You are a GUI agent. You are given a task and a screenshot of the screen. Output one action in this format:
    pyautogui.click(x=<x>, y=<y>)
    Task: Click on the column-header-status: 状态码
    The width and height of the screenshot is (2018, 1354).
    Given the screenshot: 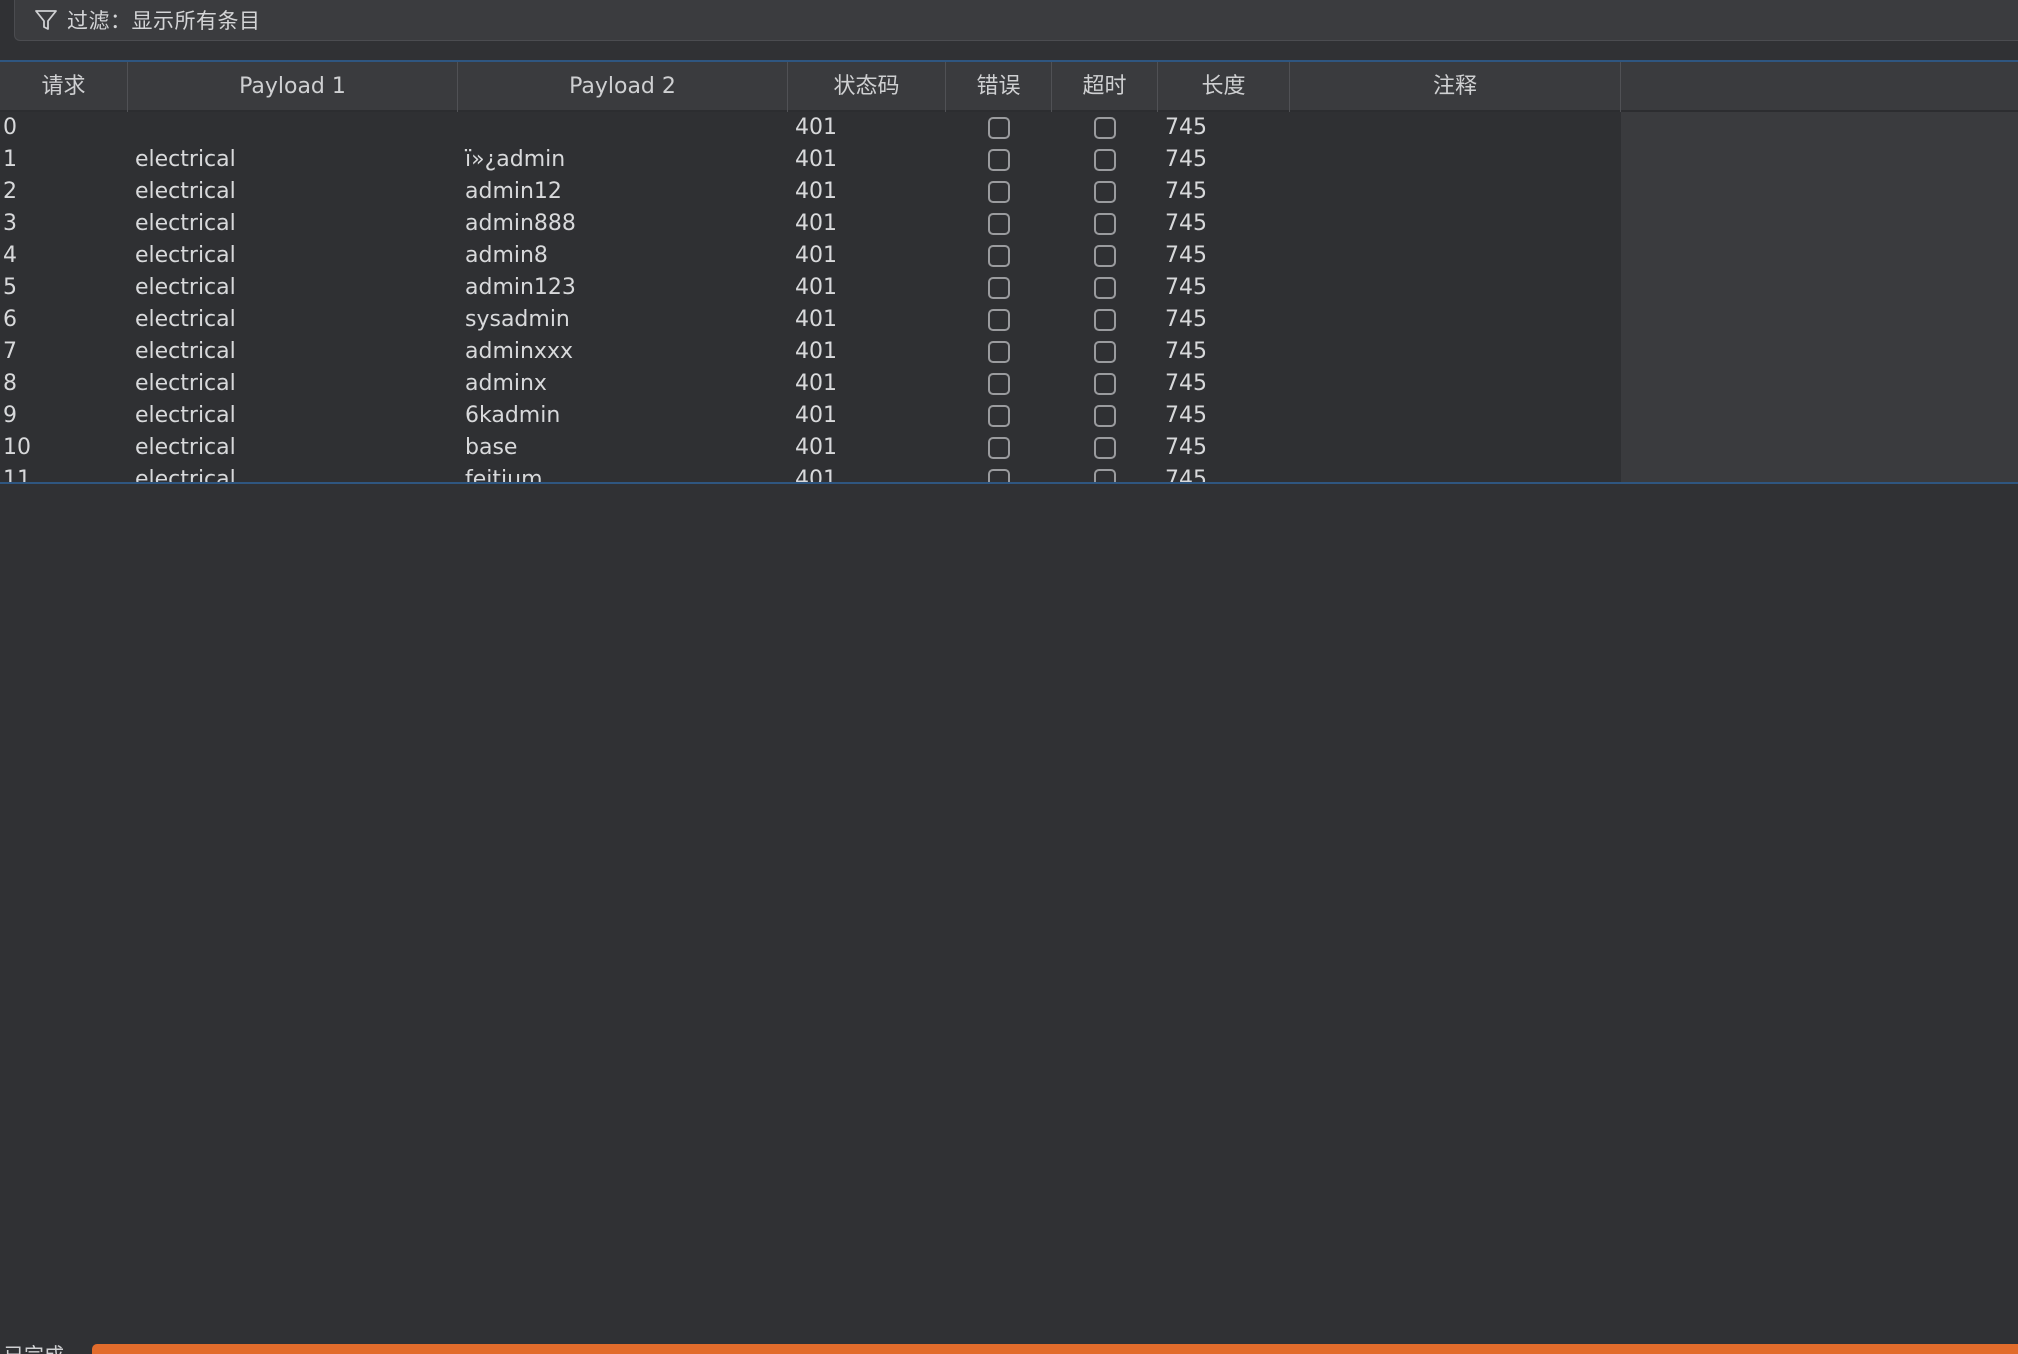 What is the action you would take?
    pyautogui.click(x=867, y=87)
    